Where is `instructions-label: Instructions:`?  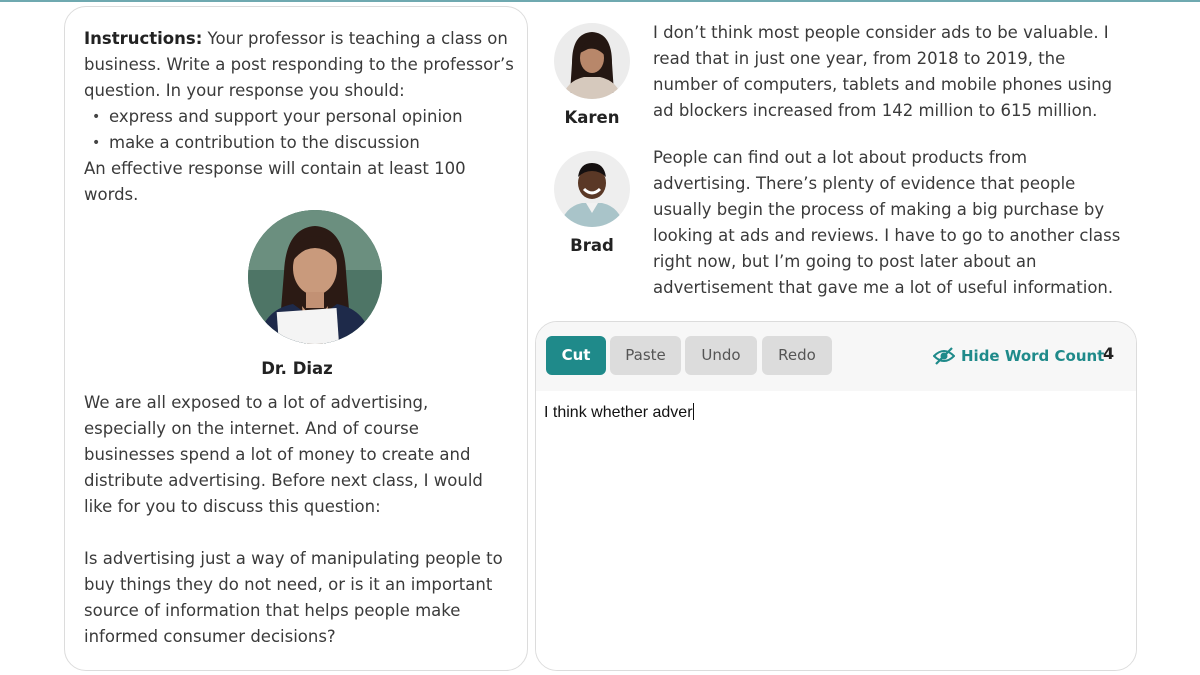 instructions-label: Instructions: is located at coordinates (143, 38).